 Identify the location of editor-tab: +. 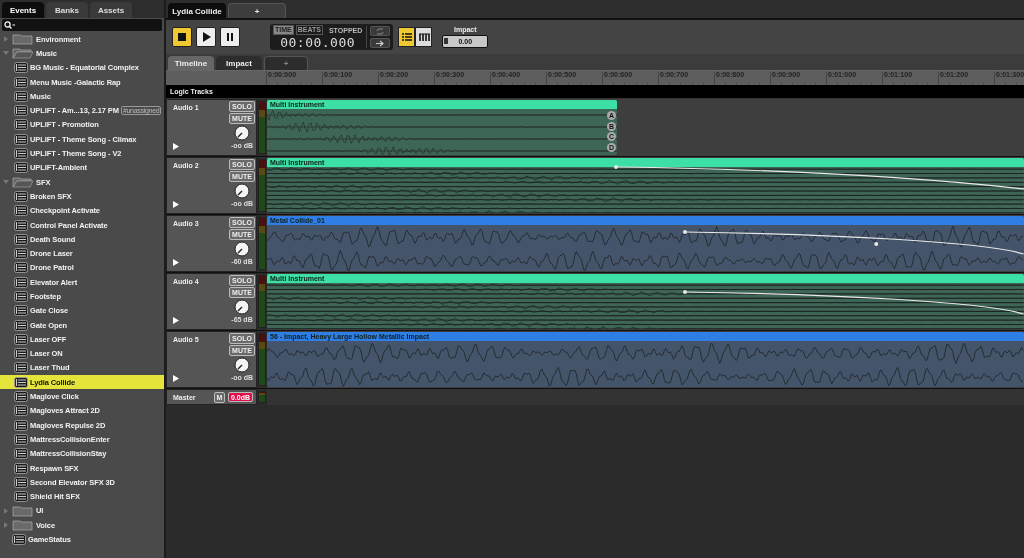
(286, 63).